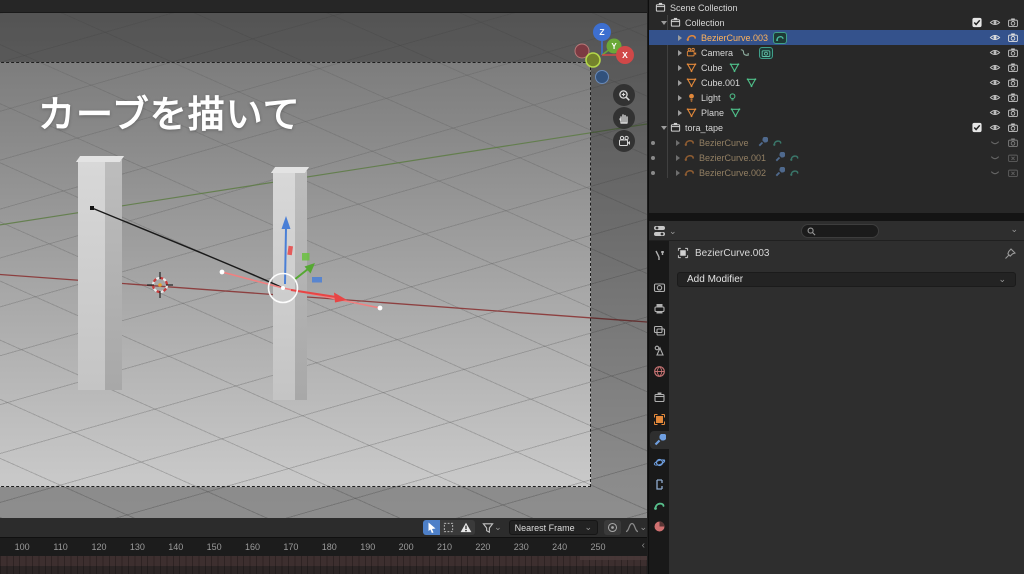  Describe the element at coordinates (659, 308) in the screenshot. I see `properties-tab-output` at that location.